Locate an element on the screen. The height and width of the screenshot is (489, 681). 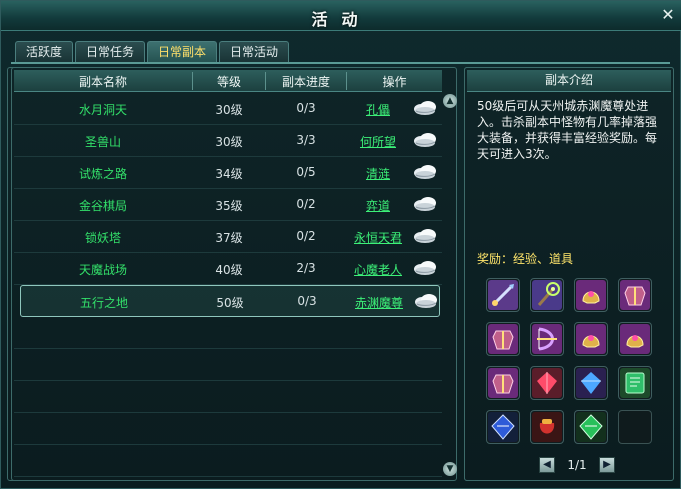
reward-pager: ◀ 1/1 ▶ is located at coordinates (579, 465).